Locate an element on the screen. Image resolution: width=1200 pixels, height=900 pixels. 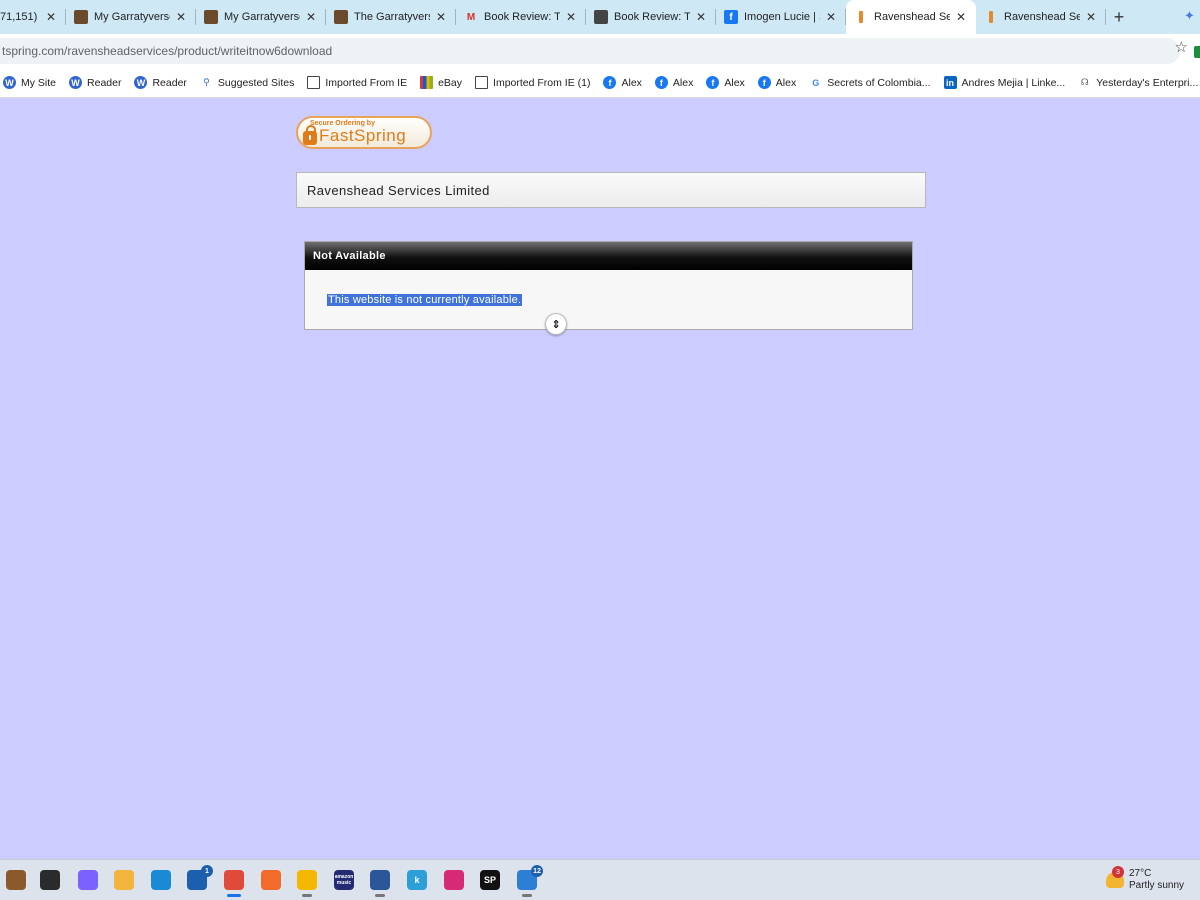
gemini-icon: ✦ is located at coordinates (1191, 15).